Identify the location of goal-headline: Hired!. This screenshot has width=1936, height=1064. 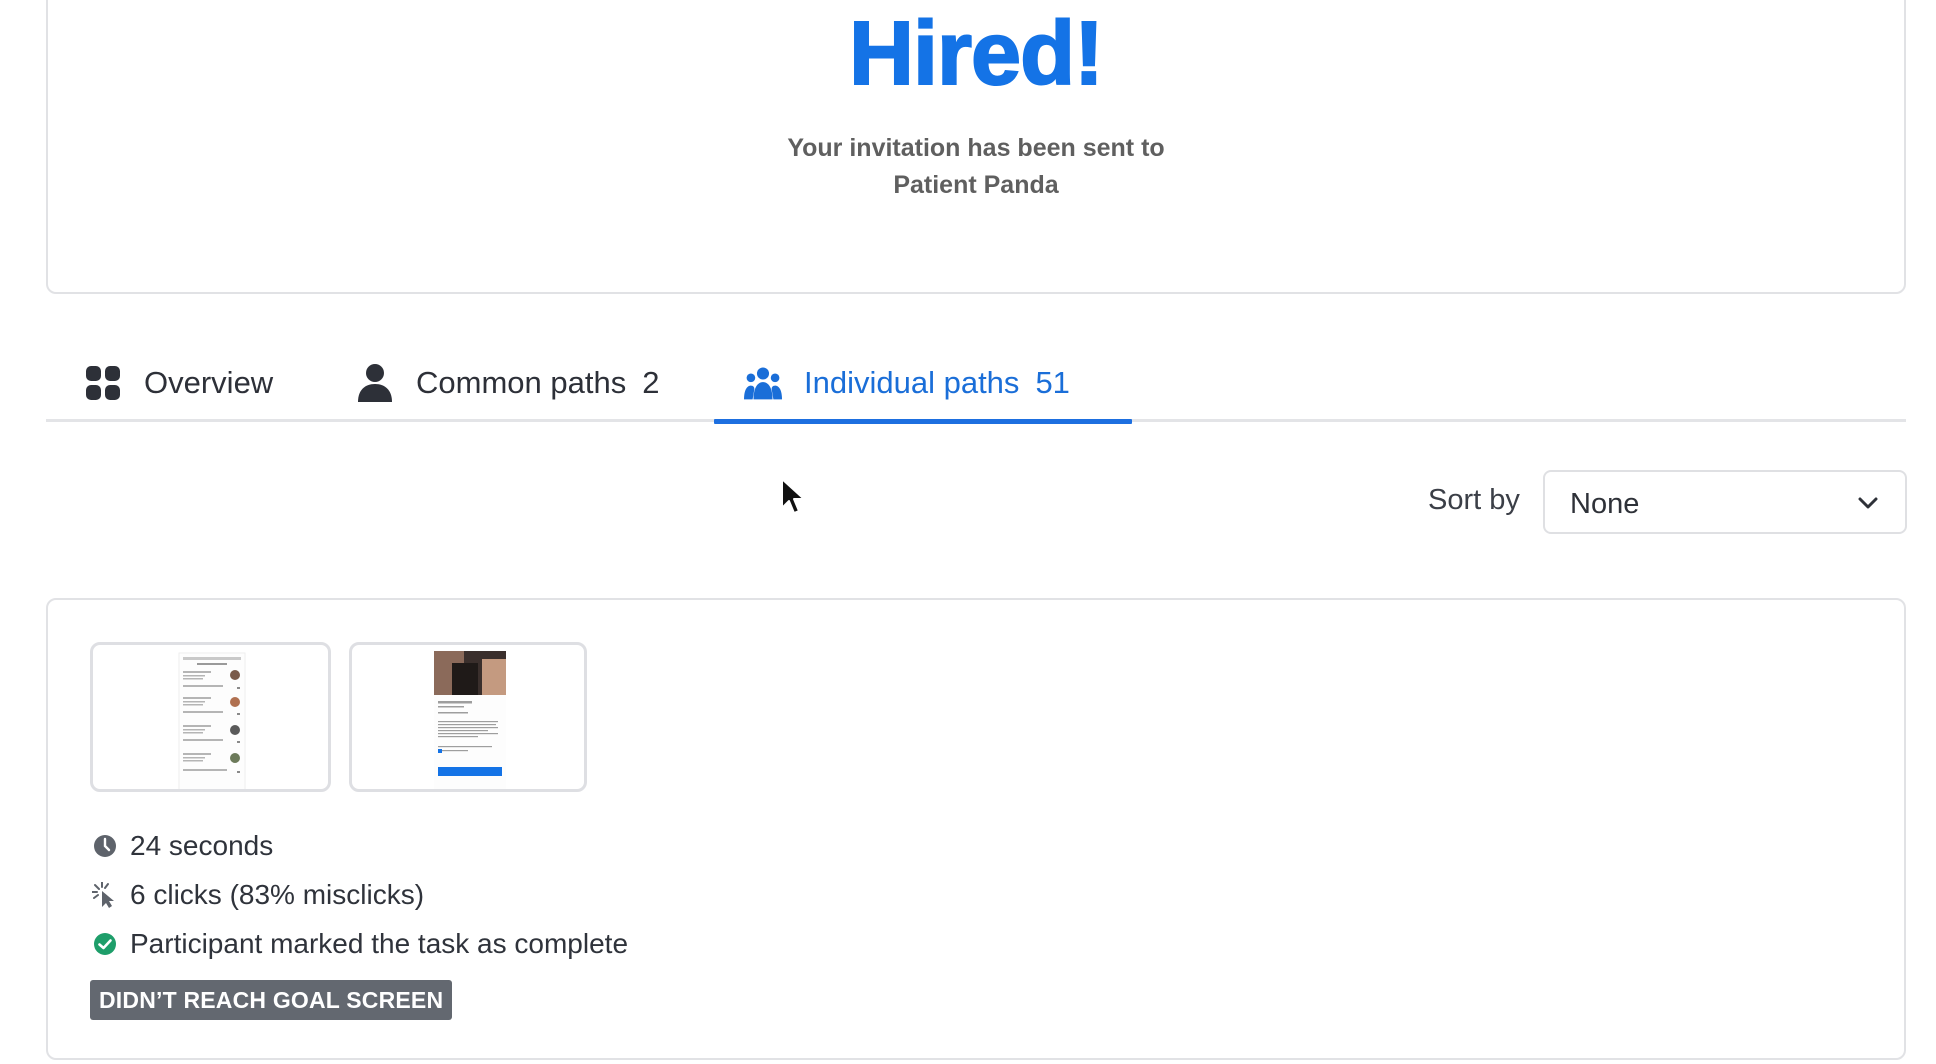
(976, 54).